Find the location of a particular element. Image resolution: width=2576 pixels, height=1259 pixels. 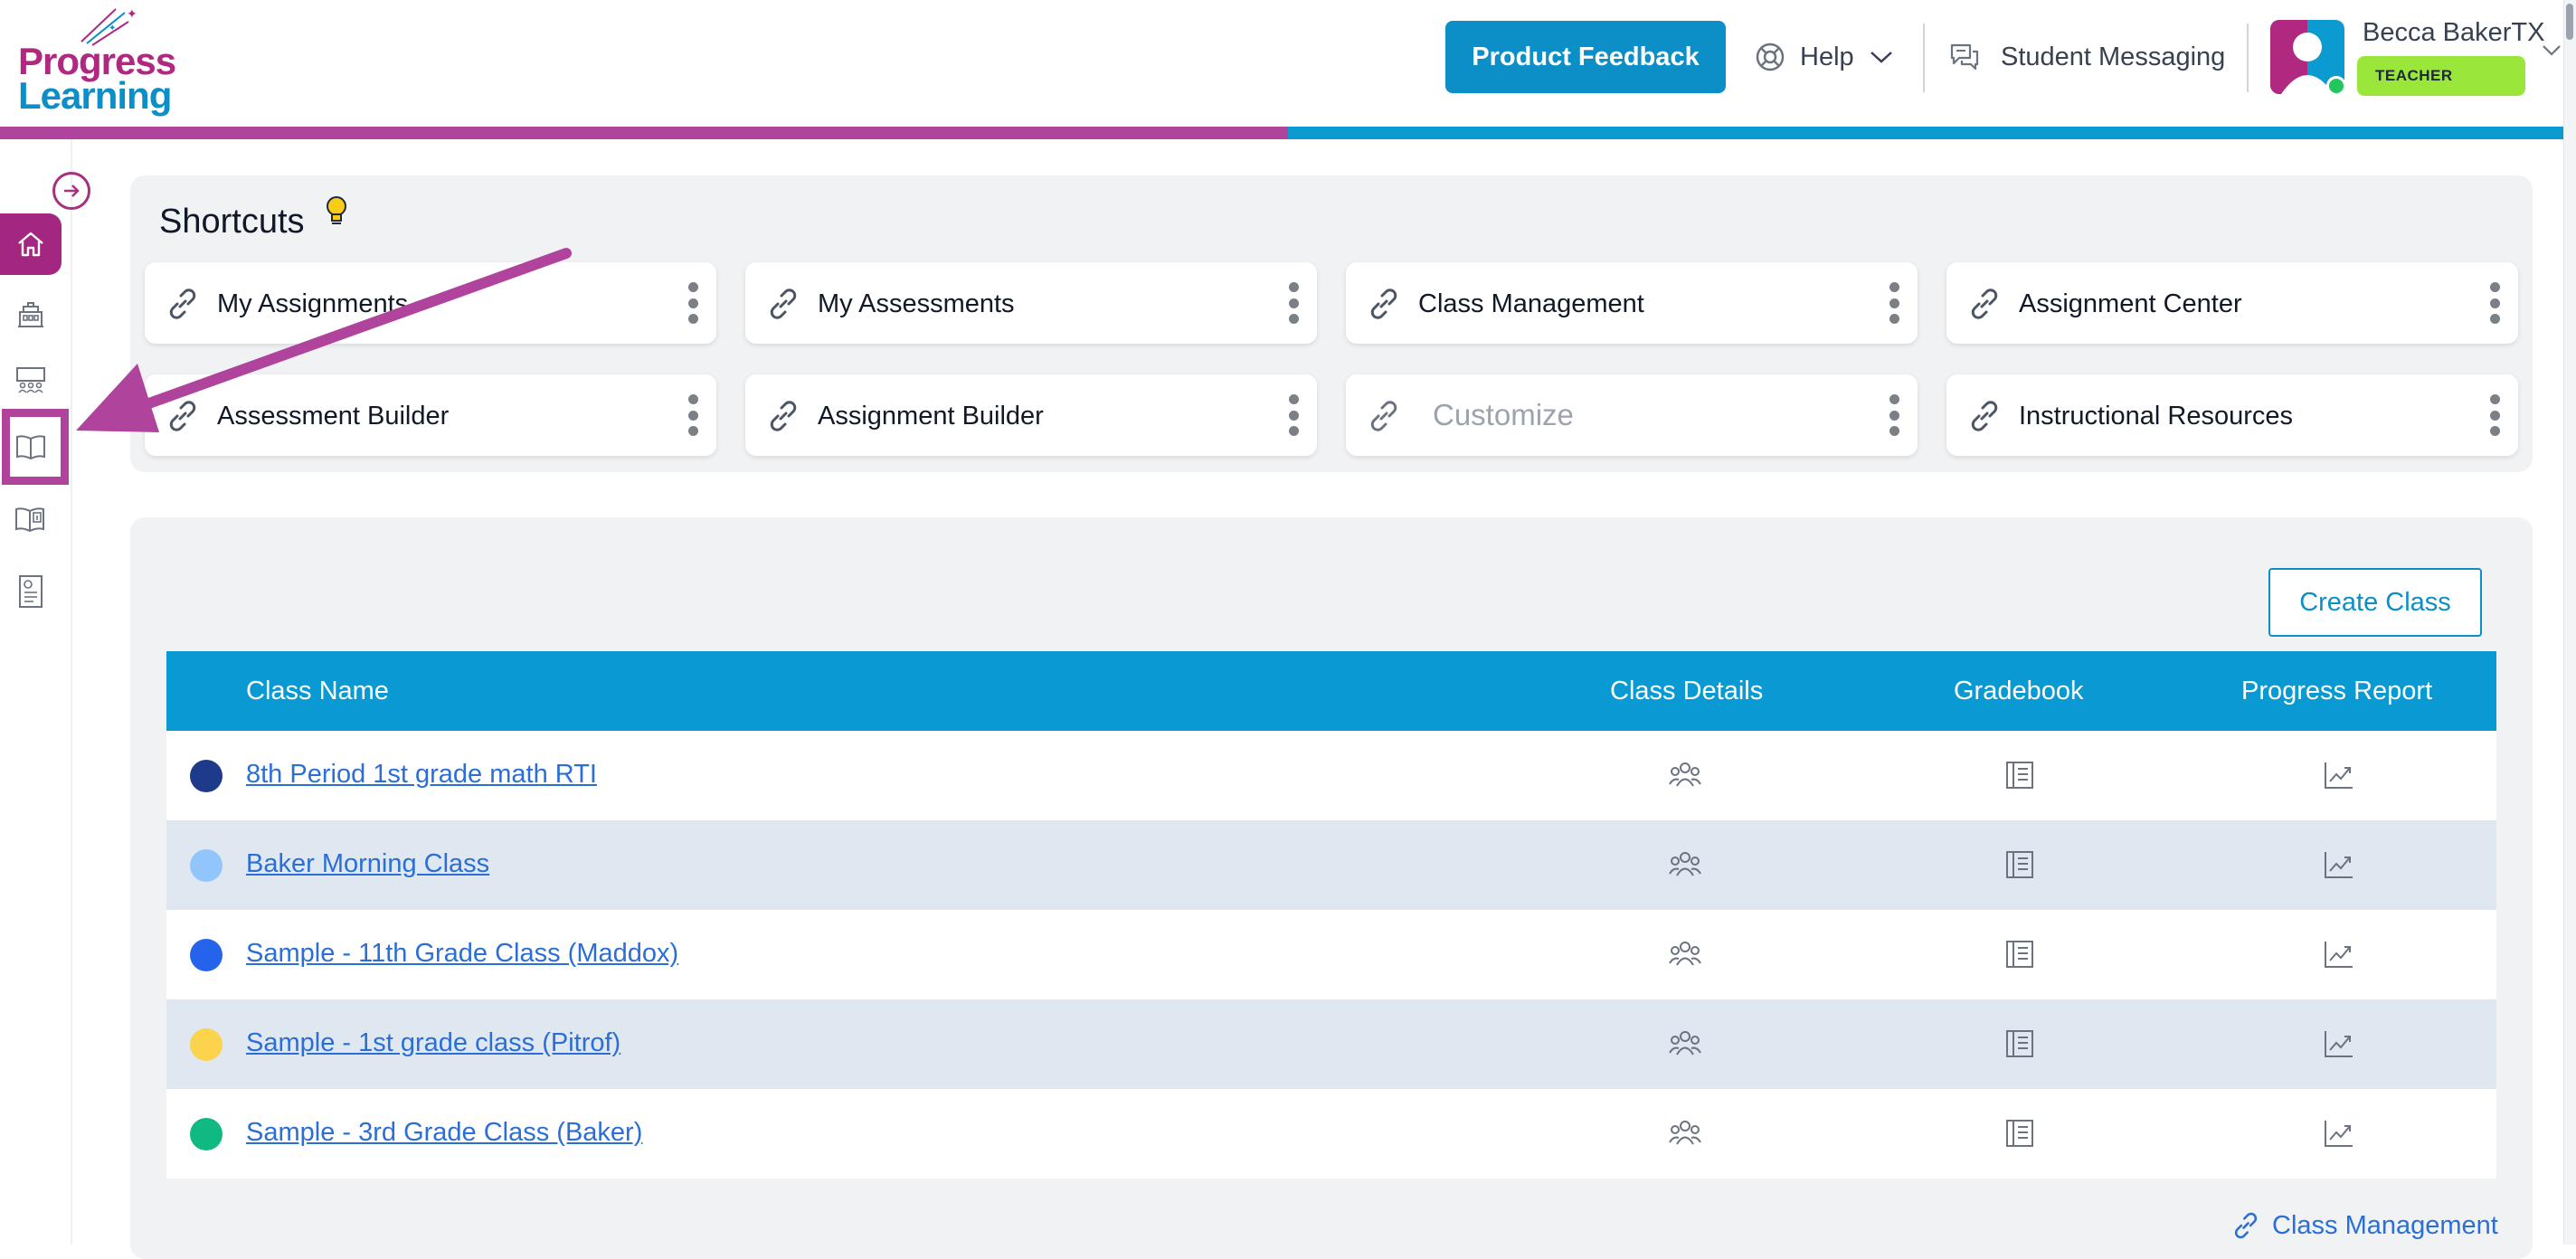

class-name-link: Baker Morning Class is located at coordinates (368, 864).